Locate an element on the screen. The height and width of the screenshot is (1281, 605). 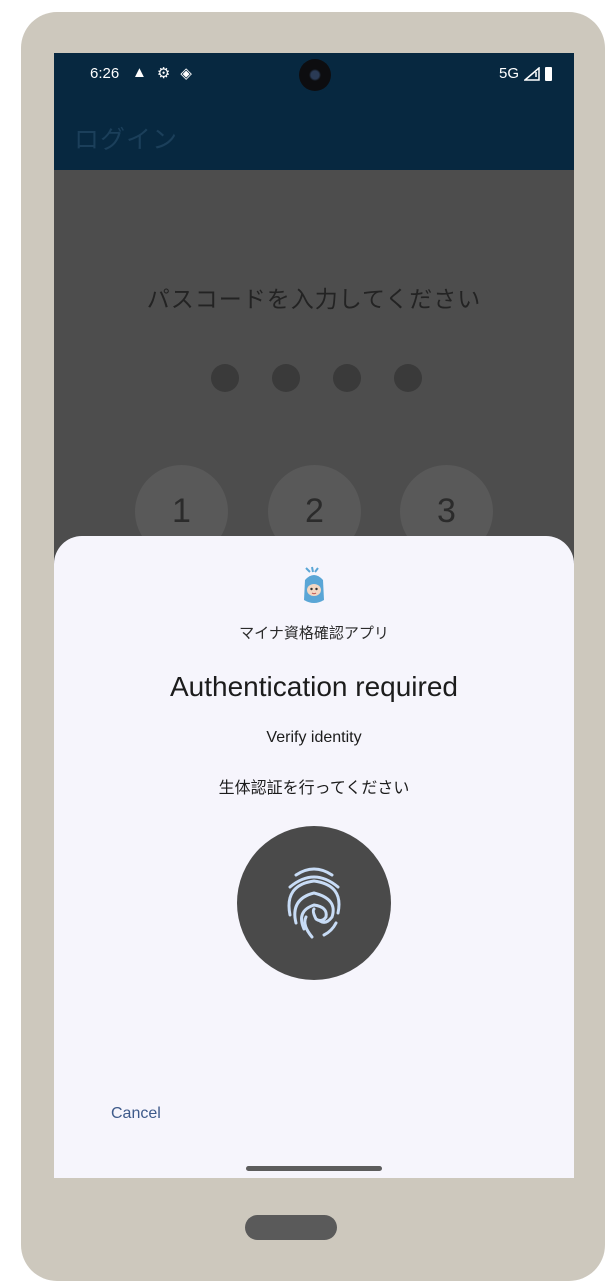
page-title: ログイン is located at coordinates (126, 139).